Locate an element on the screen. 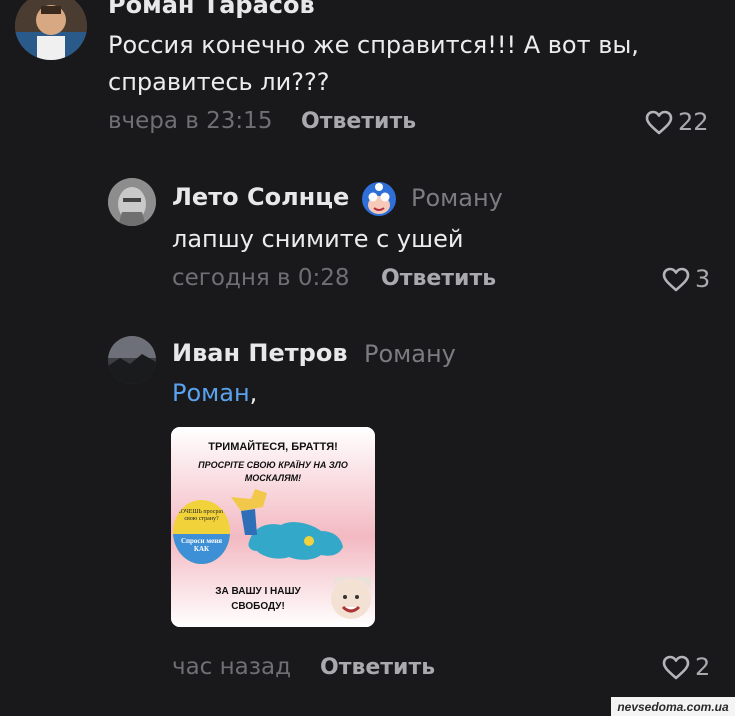  comment-author: Иван Петров is located at coordinates (260, 353).